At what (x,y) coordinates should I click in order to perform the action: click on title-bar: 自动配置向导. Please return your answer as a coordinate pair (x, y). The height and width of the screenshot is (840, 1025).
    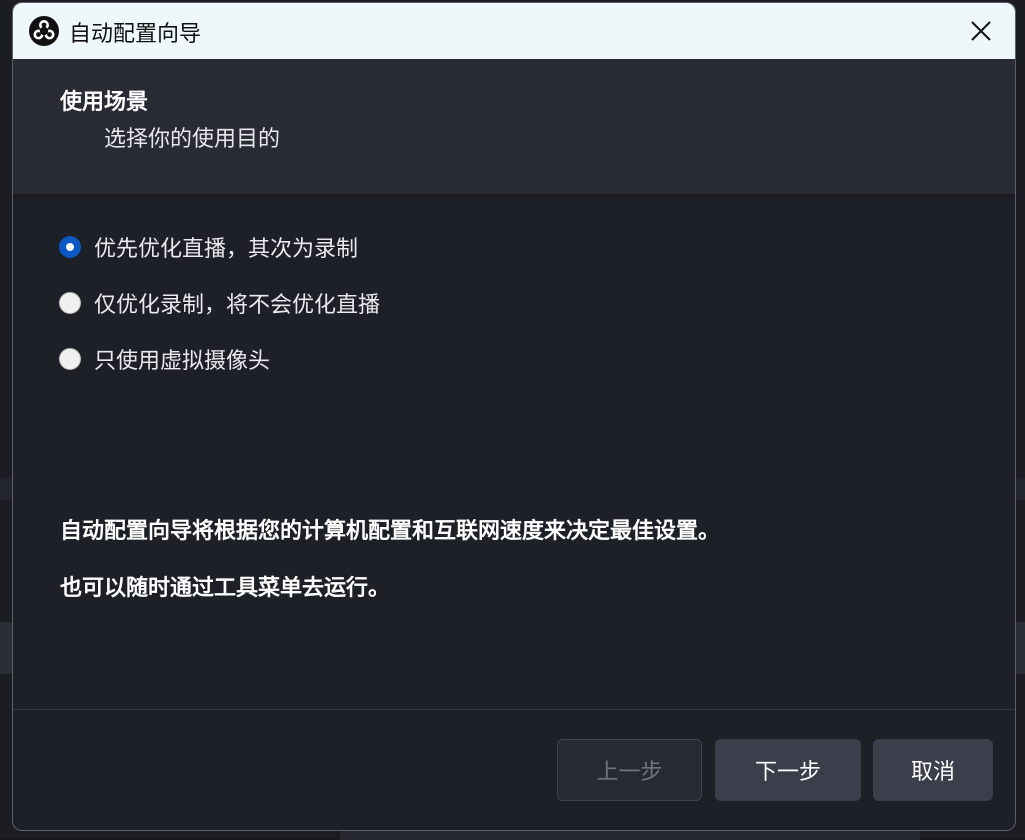
    Looking at the image, I should click on (514, 31).